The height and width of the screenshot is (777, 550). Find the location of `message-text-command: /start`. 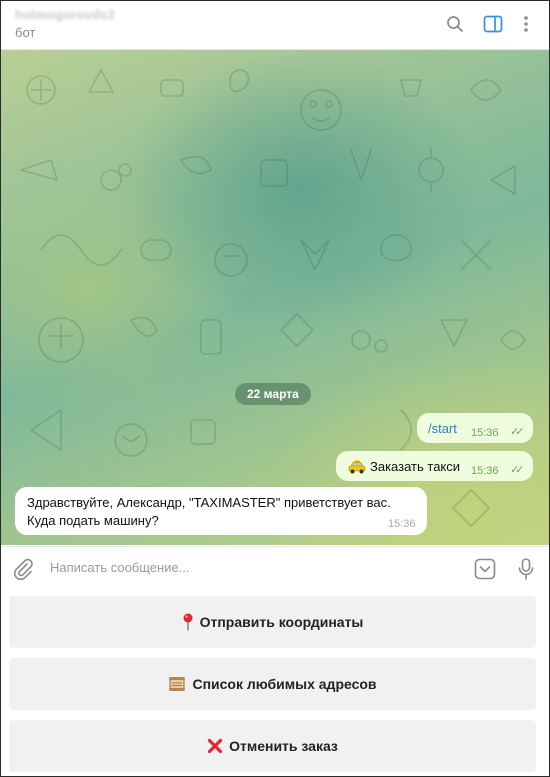

message-text-command: /start is located at coordinates (442, 428).